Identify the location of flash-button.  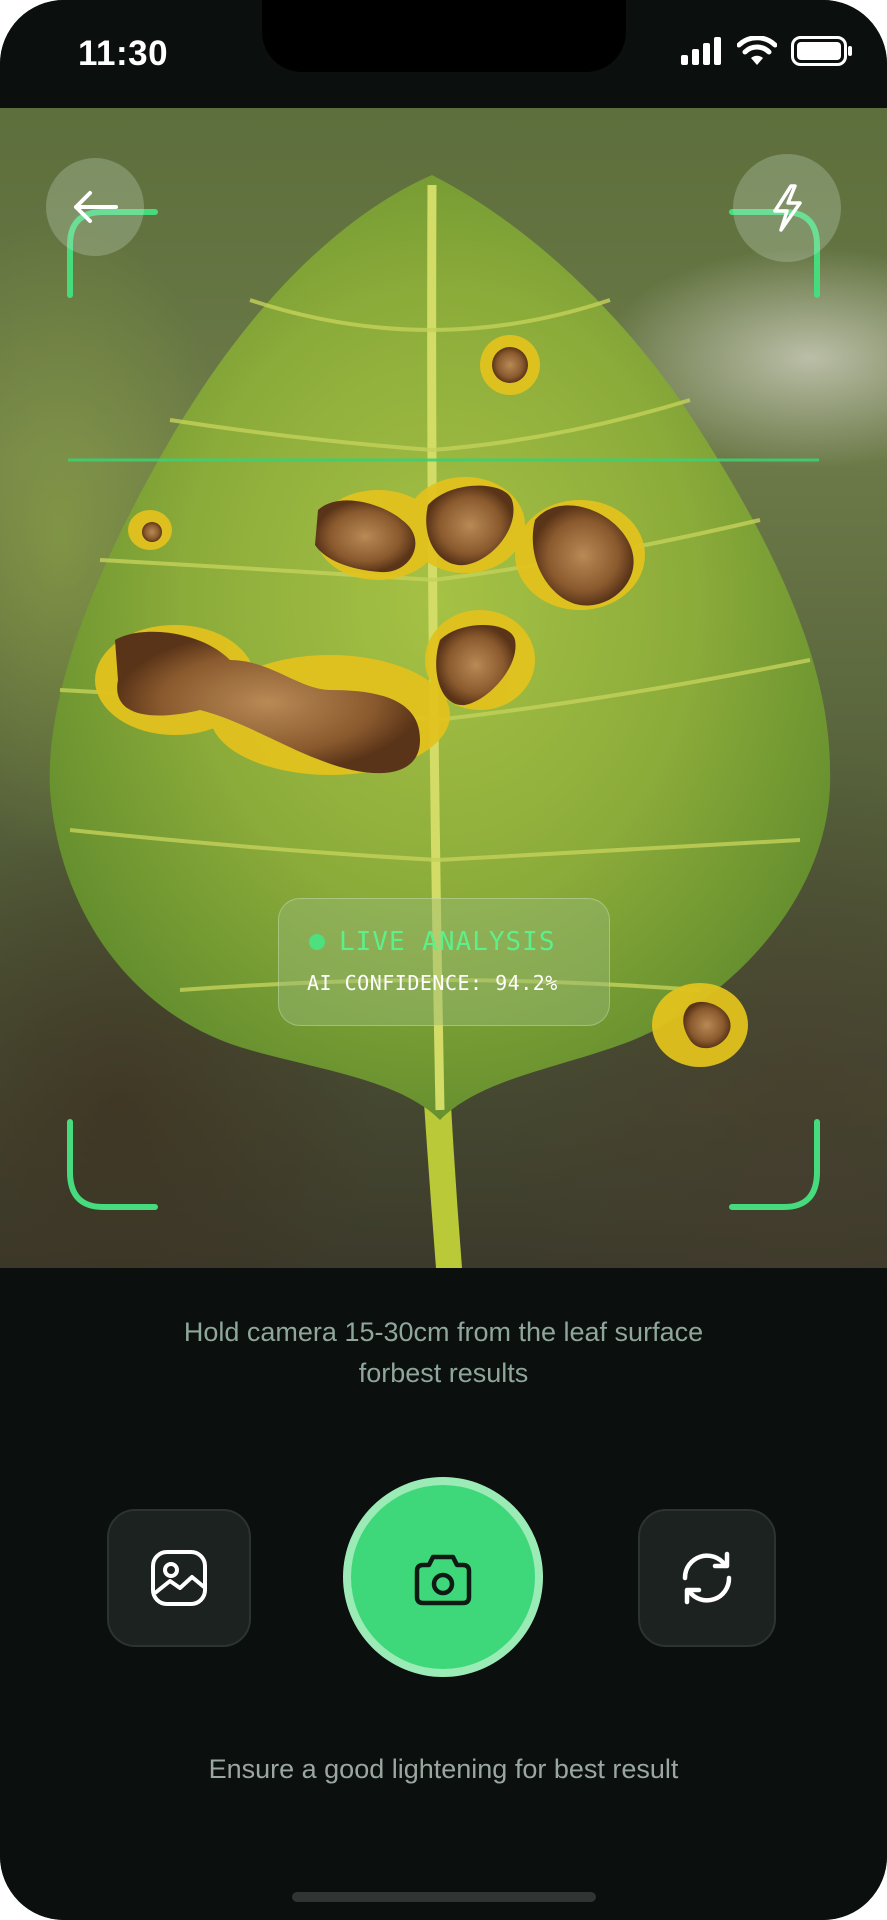
(787, 208).